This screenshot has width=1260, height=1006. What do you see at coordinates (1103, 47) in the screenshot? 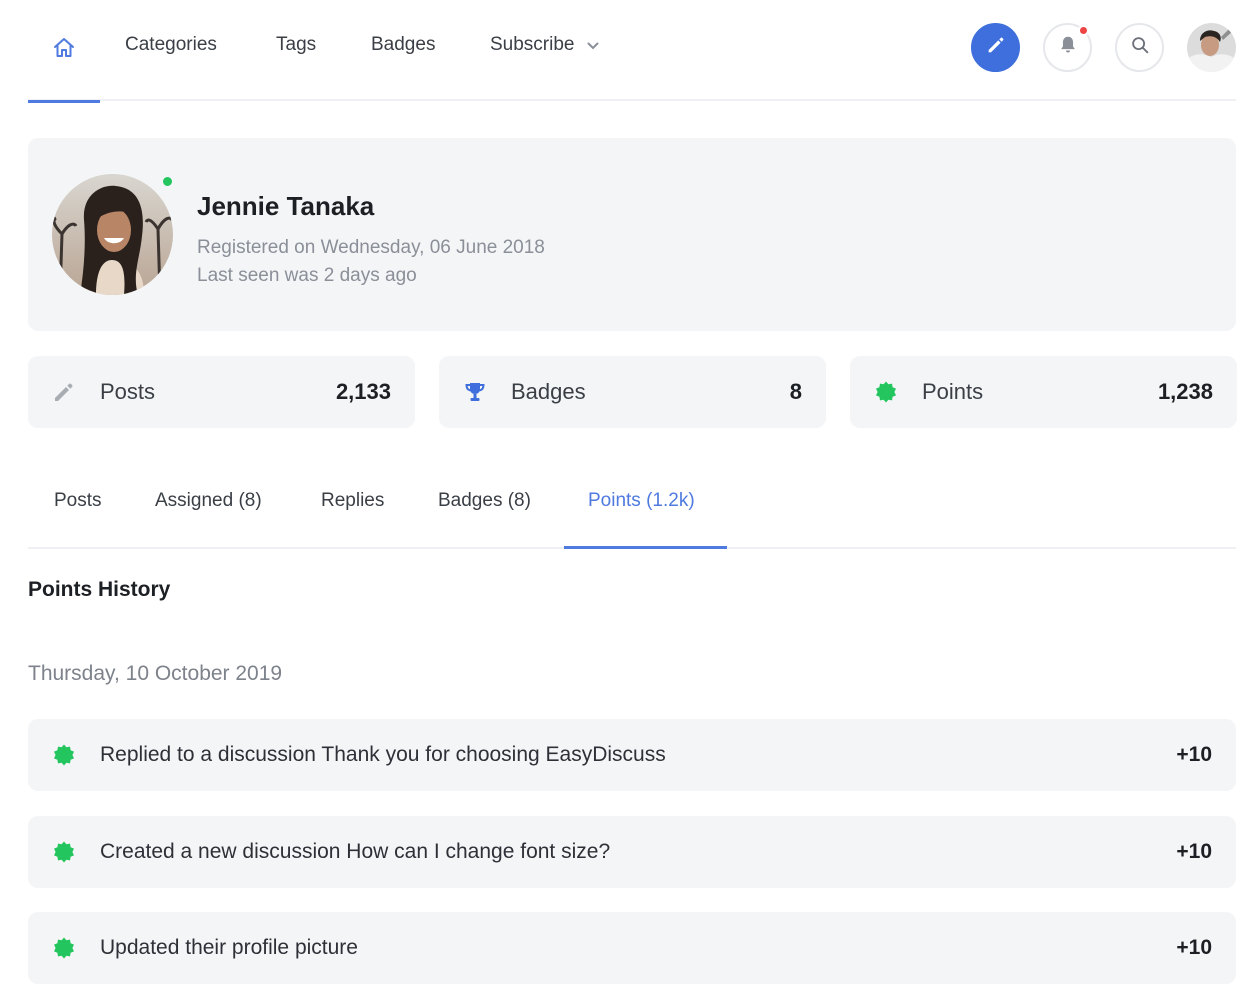
I see `nav-actions` at bounding box center [1103, 47].